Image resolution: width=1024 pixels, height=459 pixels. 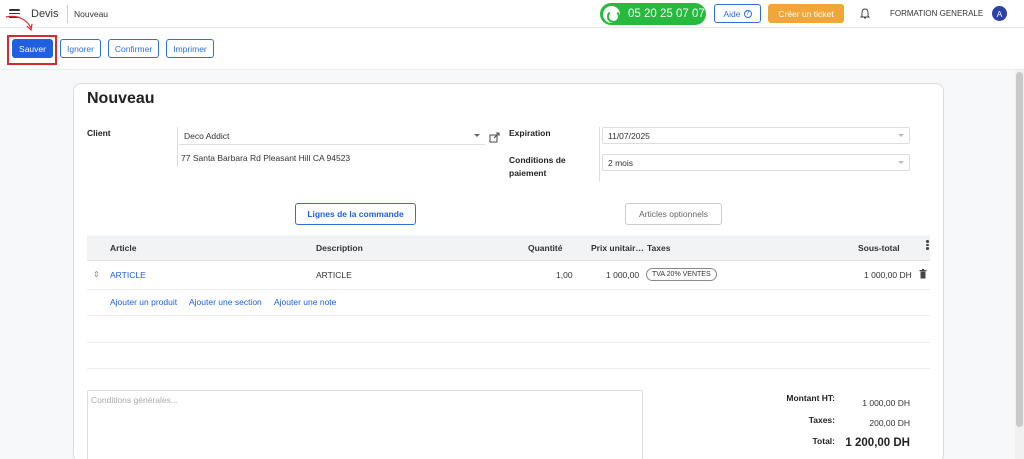 What do you see at coordinates (32, 48) in the screenshot?
I see `save-button: Sauver` at bounding box center [32, 48].